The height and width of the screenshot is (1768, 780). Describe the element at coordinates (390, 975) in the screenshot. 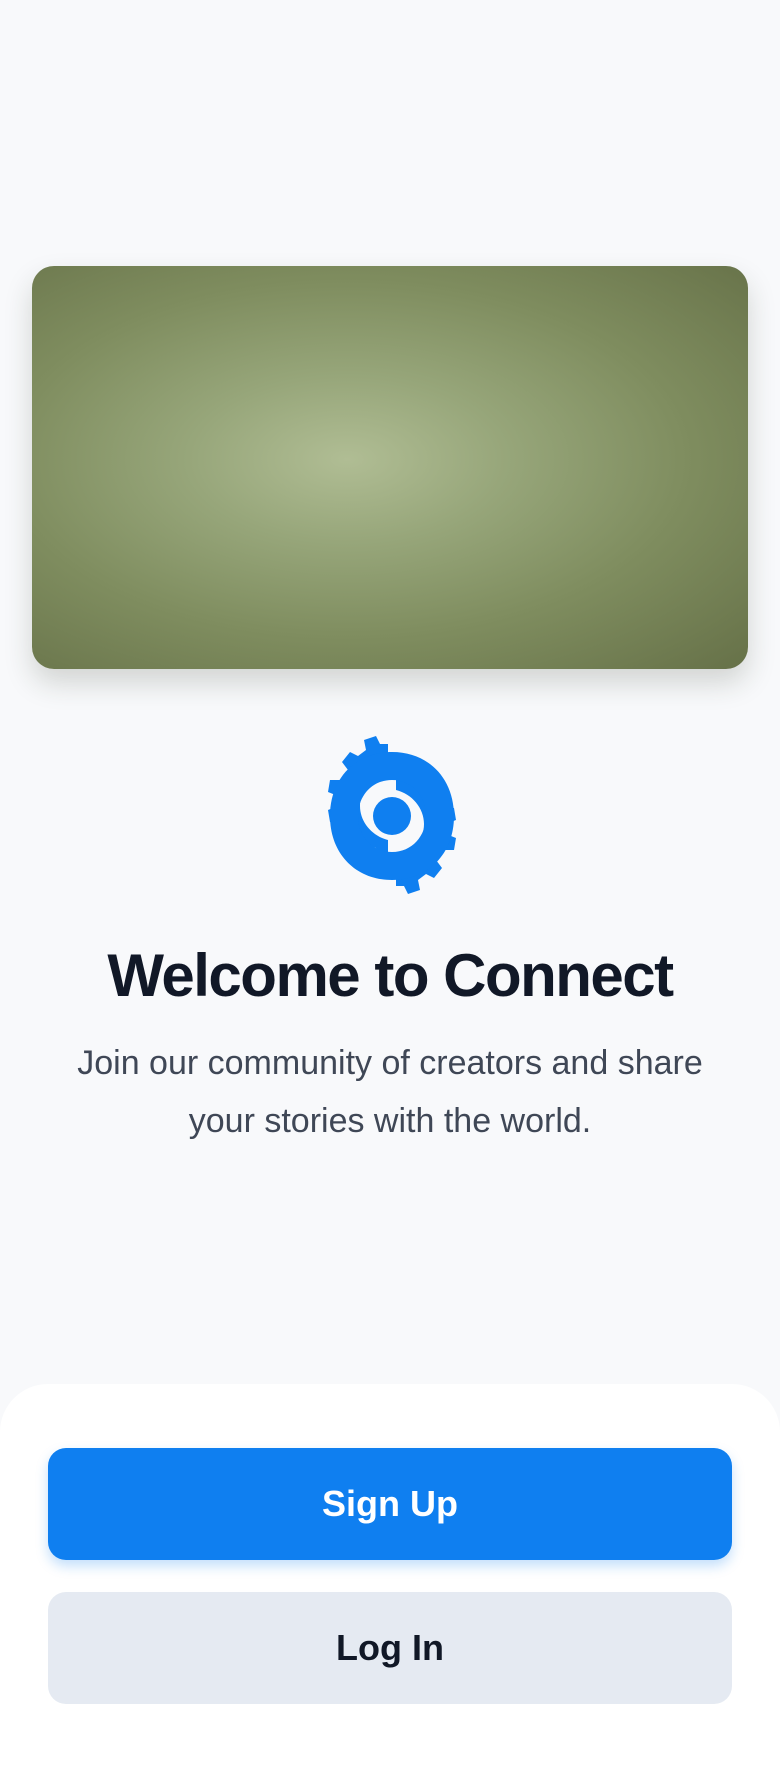

I see `page-title: Welcome to Connect` at that location.